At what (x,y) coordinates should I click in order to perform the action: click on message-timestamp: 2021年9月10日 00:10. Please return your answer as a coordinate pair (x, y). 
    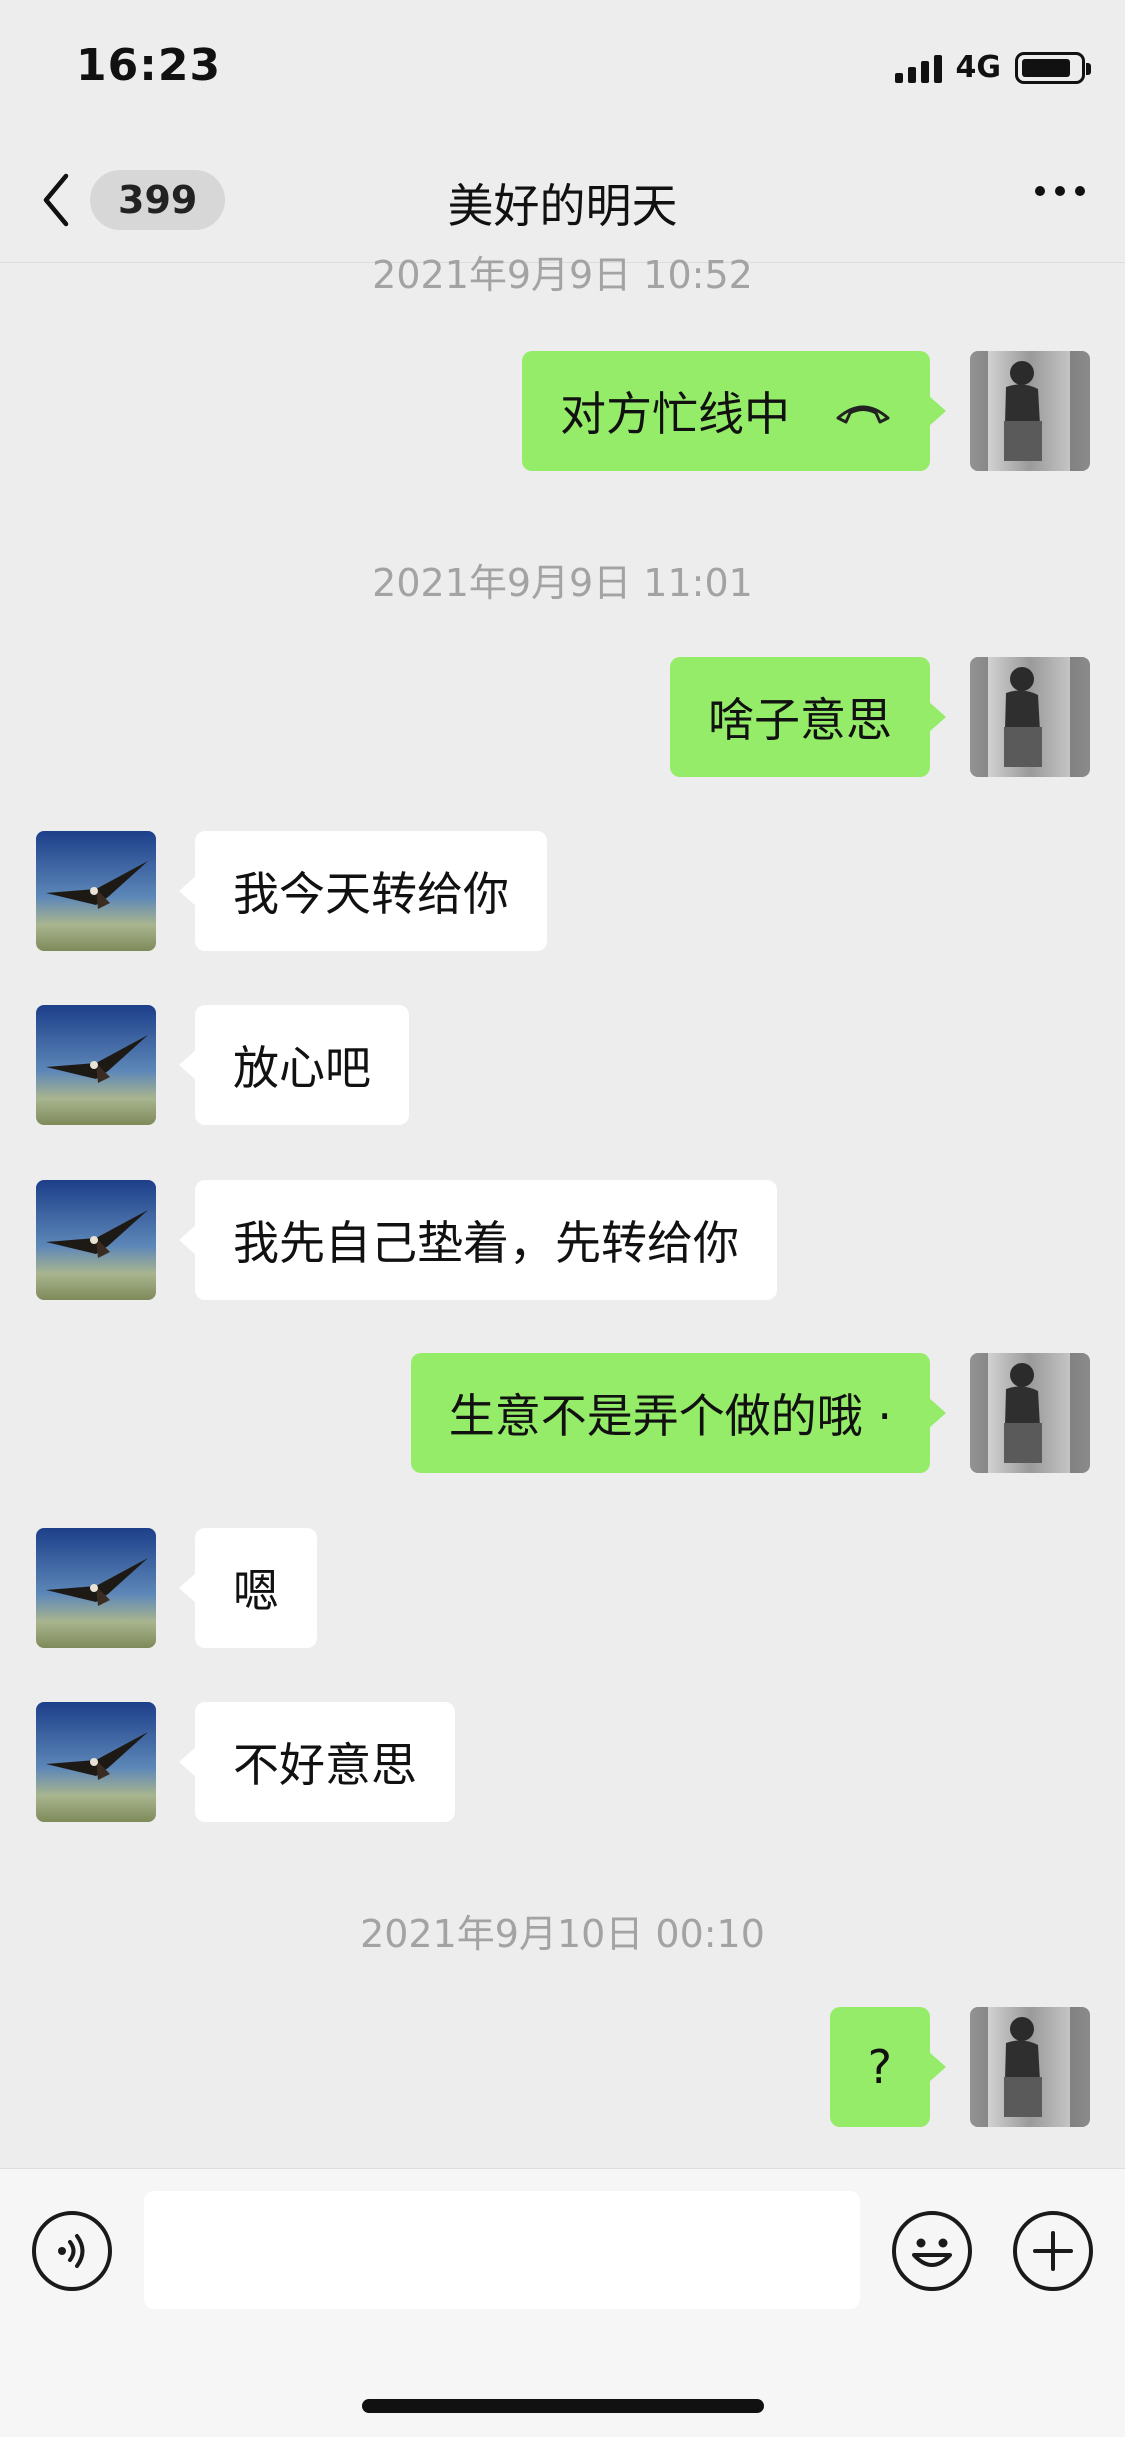
    Looking at the image, I should click on (562, 1934).